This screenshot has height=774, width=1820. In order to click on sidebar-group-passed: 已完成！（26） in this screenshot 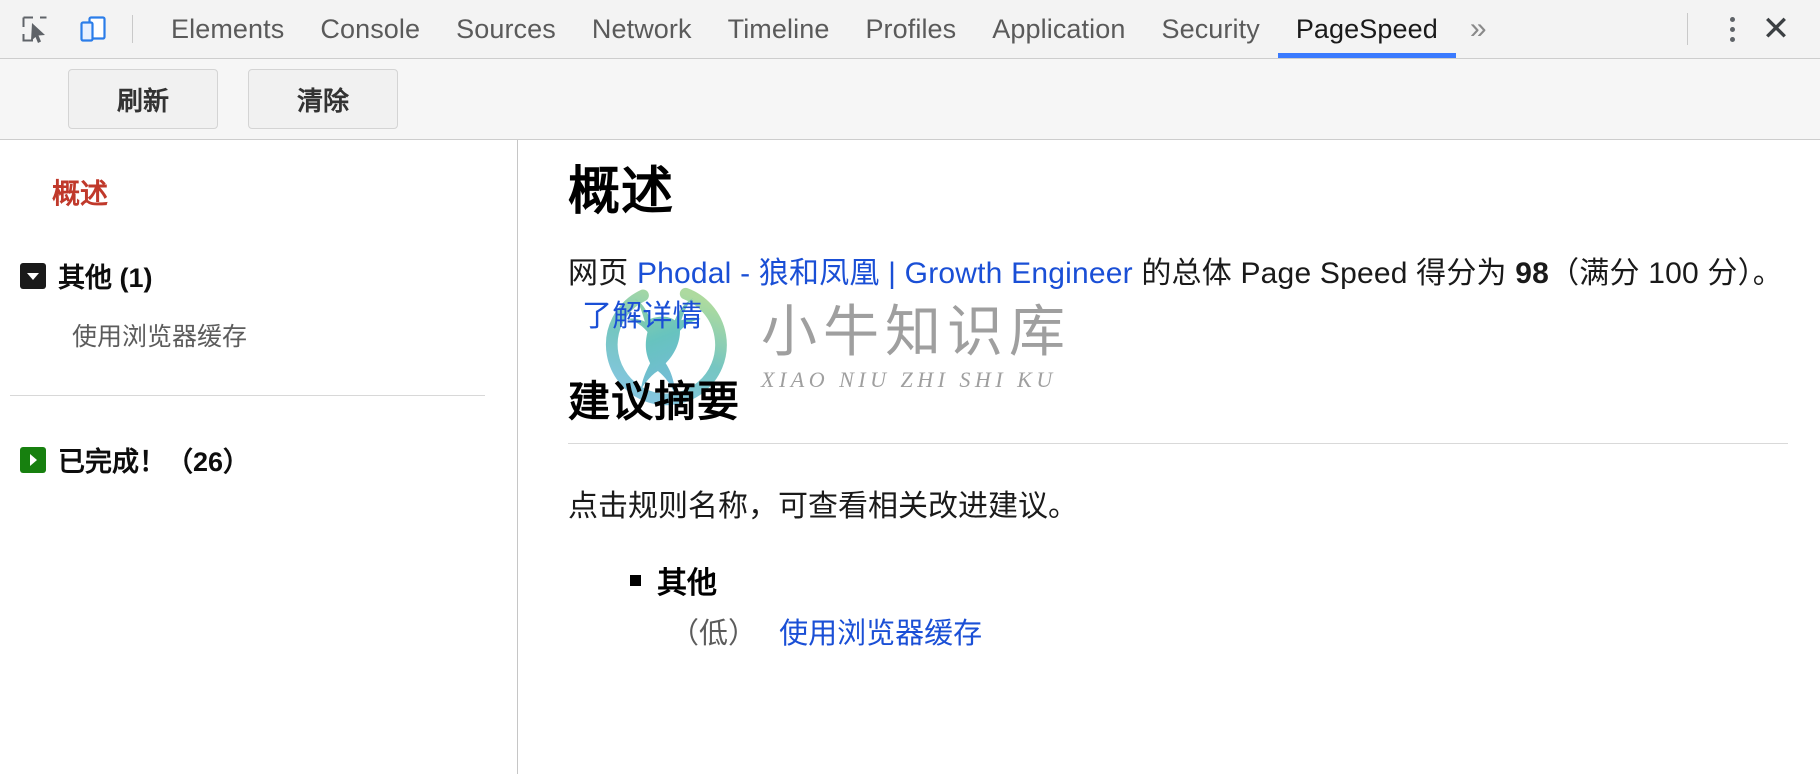, I will do `click(258, 459)`.